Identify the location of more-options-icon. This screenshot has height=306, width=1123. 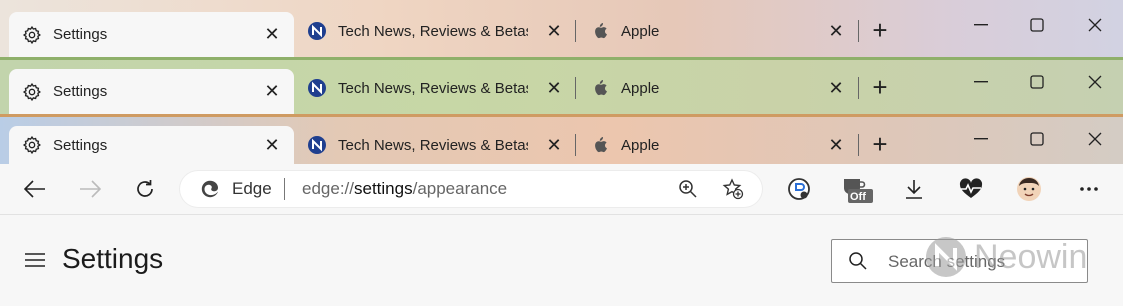
(1089, 189).